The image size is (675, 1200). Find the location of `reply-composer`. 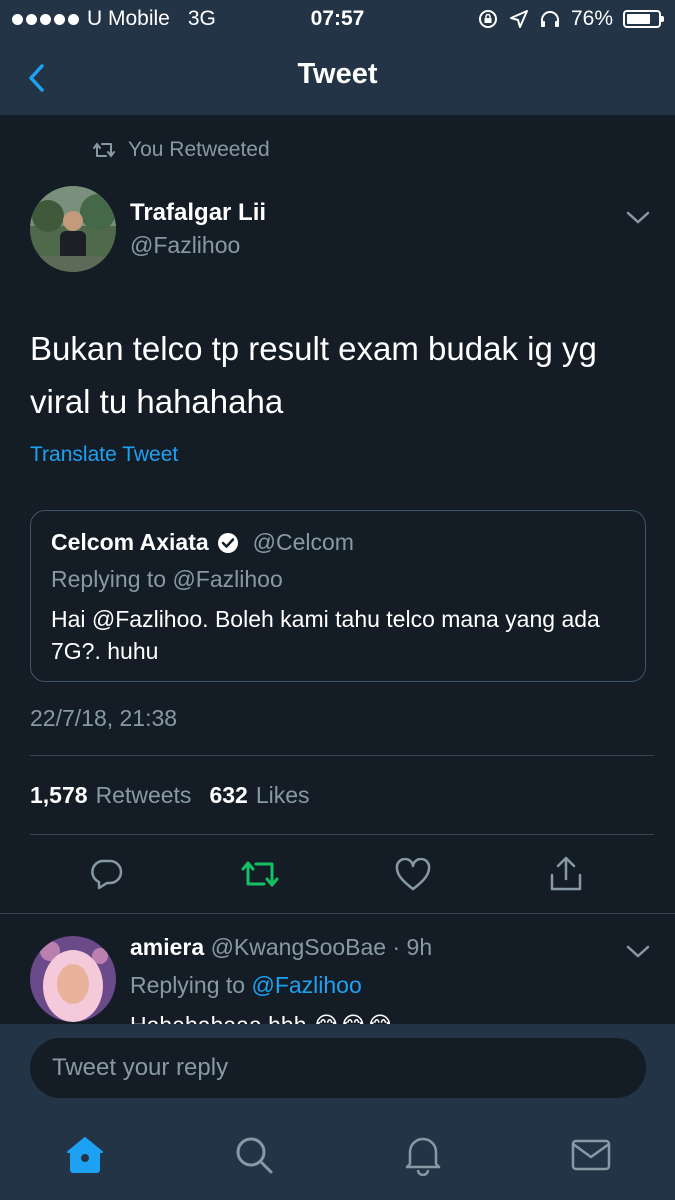

reply-composer is located at coordinates (337, 1067).